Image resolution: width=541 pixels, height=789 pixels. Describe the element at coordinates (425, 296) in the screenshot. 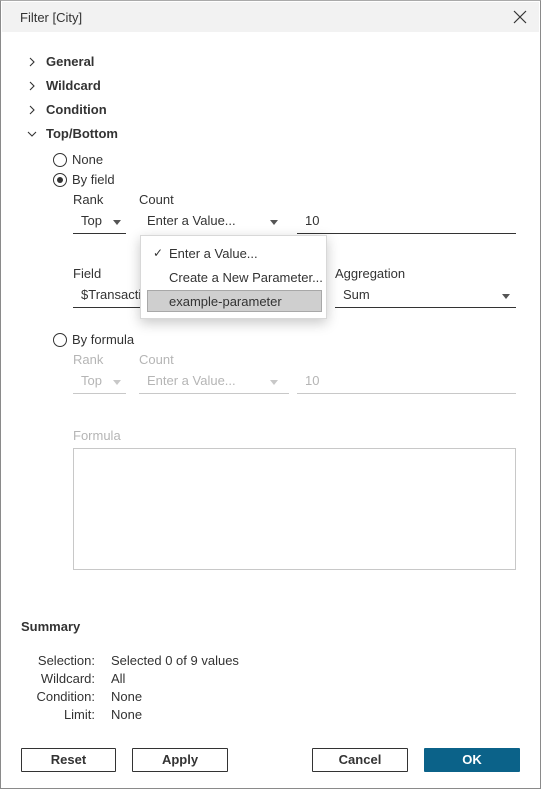

I see `aggregation-select: Sum` at that location.